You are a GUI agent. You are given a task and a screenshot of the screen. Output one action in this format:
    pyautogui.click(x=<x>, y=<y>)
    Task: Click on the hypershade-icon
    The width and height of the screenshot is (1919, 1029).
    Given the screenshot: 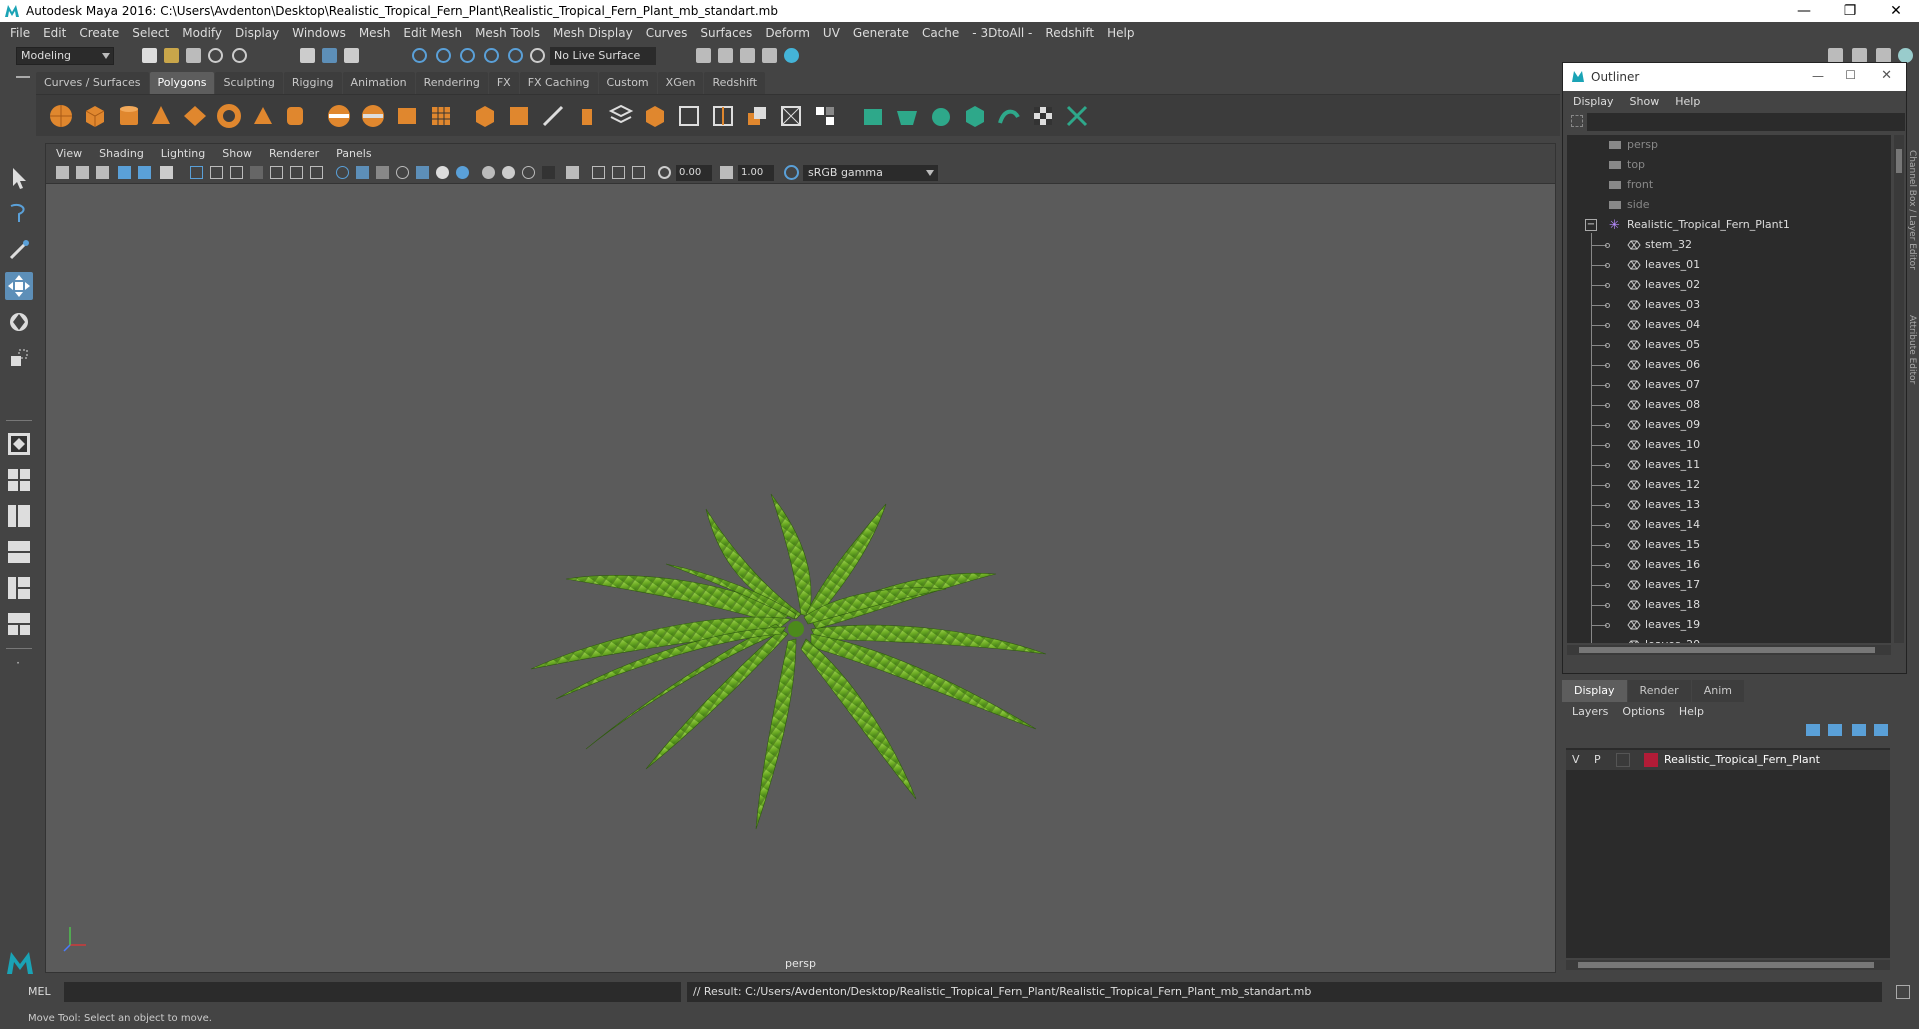 What is the action you would take?
    pyautogui.click(x=791, y=55)
    